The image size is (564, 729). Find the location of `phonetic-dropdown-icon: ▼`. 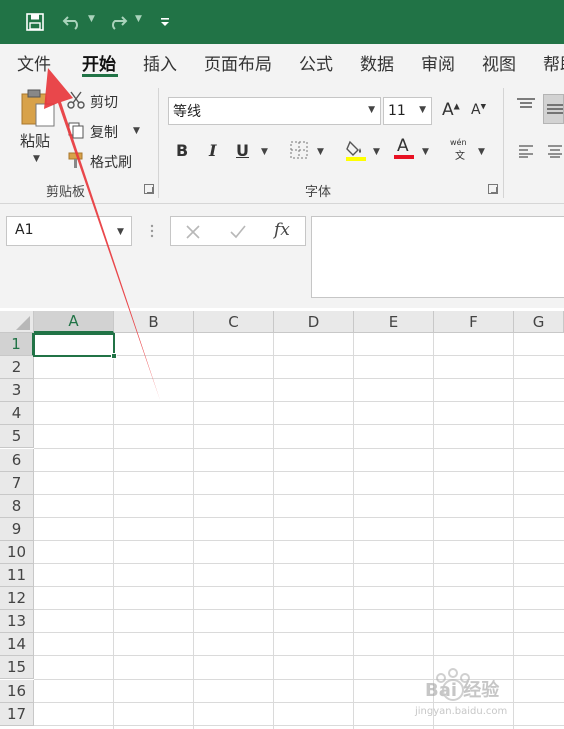

phonetic-dropdown-icon: ▼ is located at coordinates (481, 152).